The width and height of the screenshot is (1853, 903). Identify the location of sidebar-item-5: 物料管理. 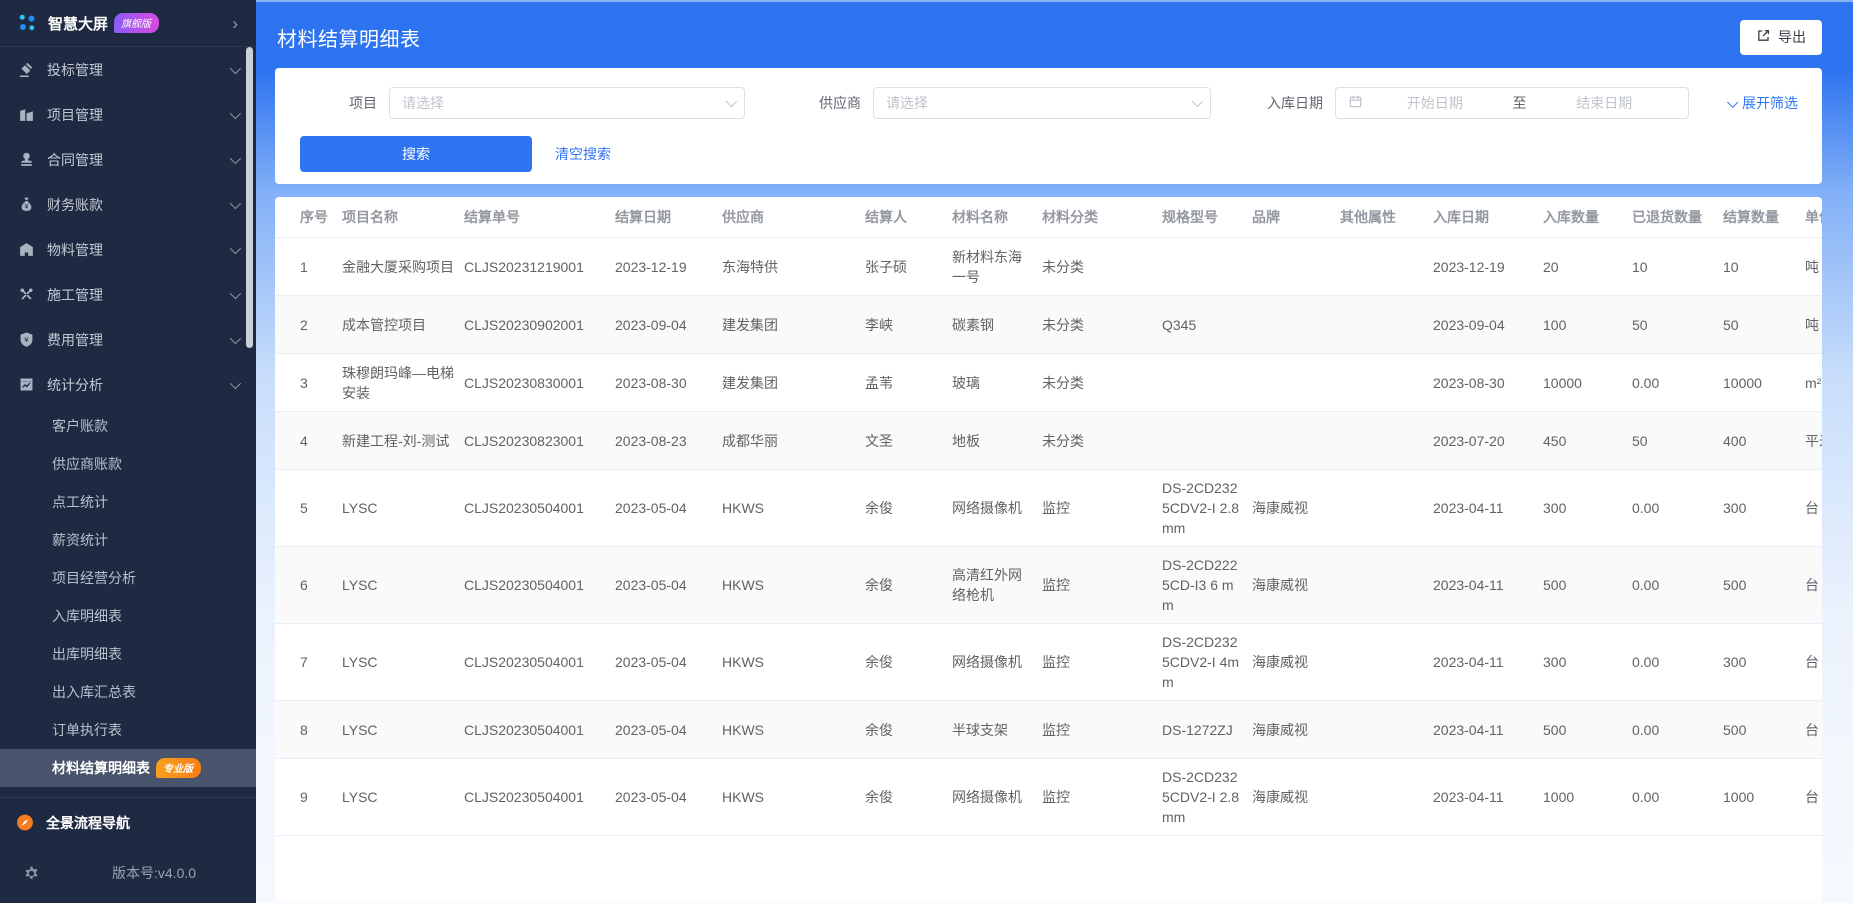
(128, 249).